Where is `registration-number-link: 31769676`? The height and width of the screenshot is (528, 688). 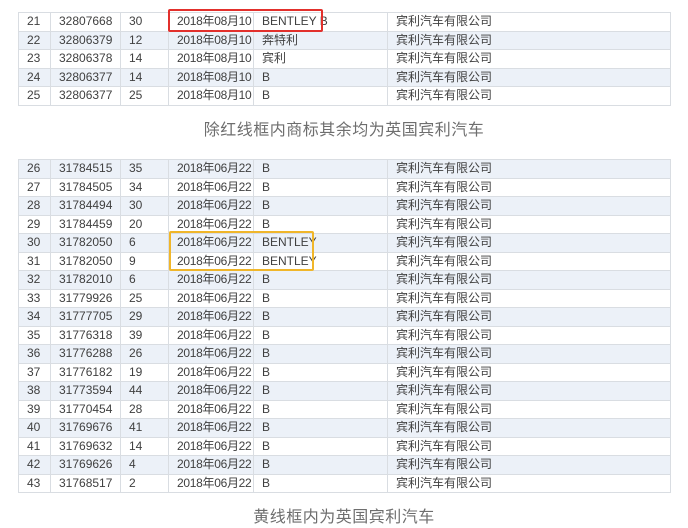
registration-number-link: 31769676 is located at coordinates (85, 428).